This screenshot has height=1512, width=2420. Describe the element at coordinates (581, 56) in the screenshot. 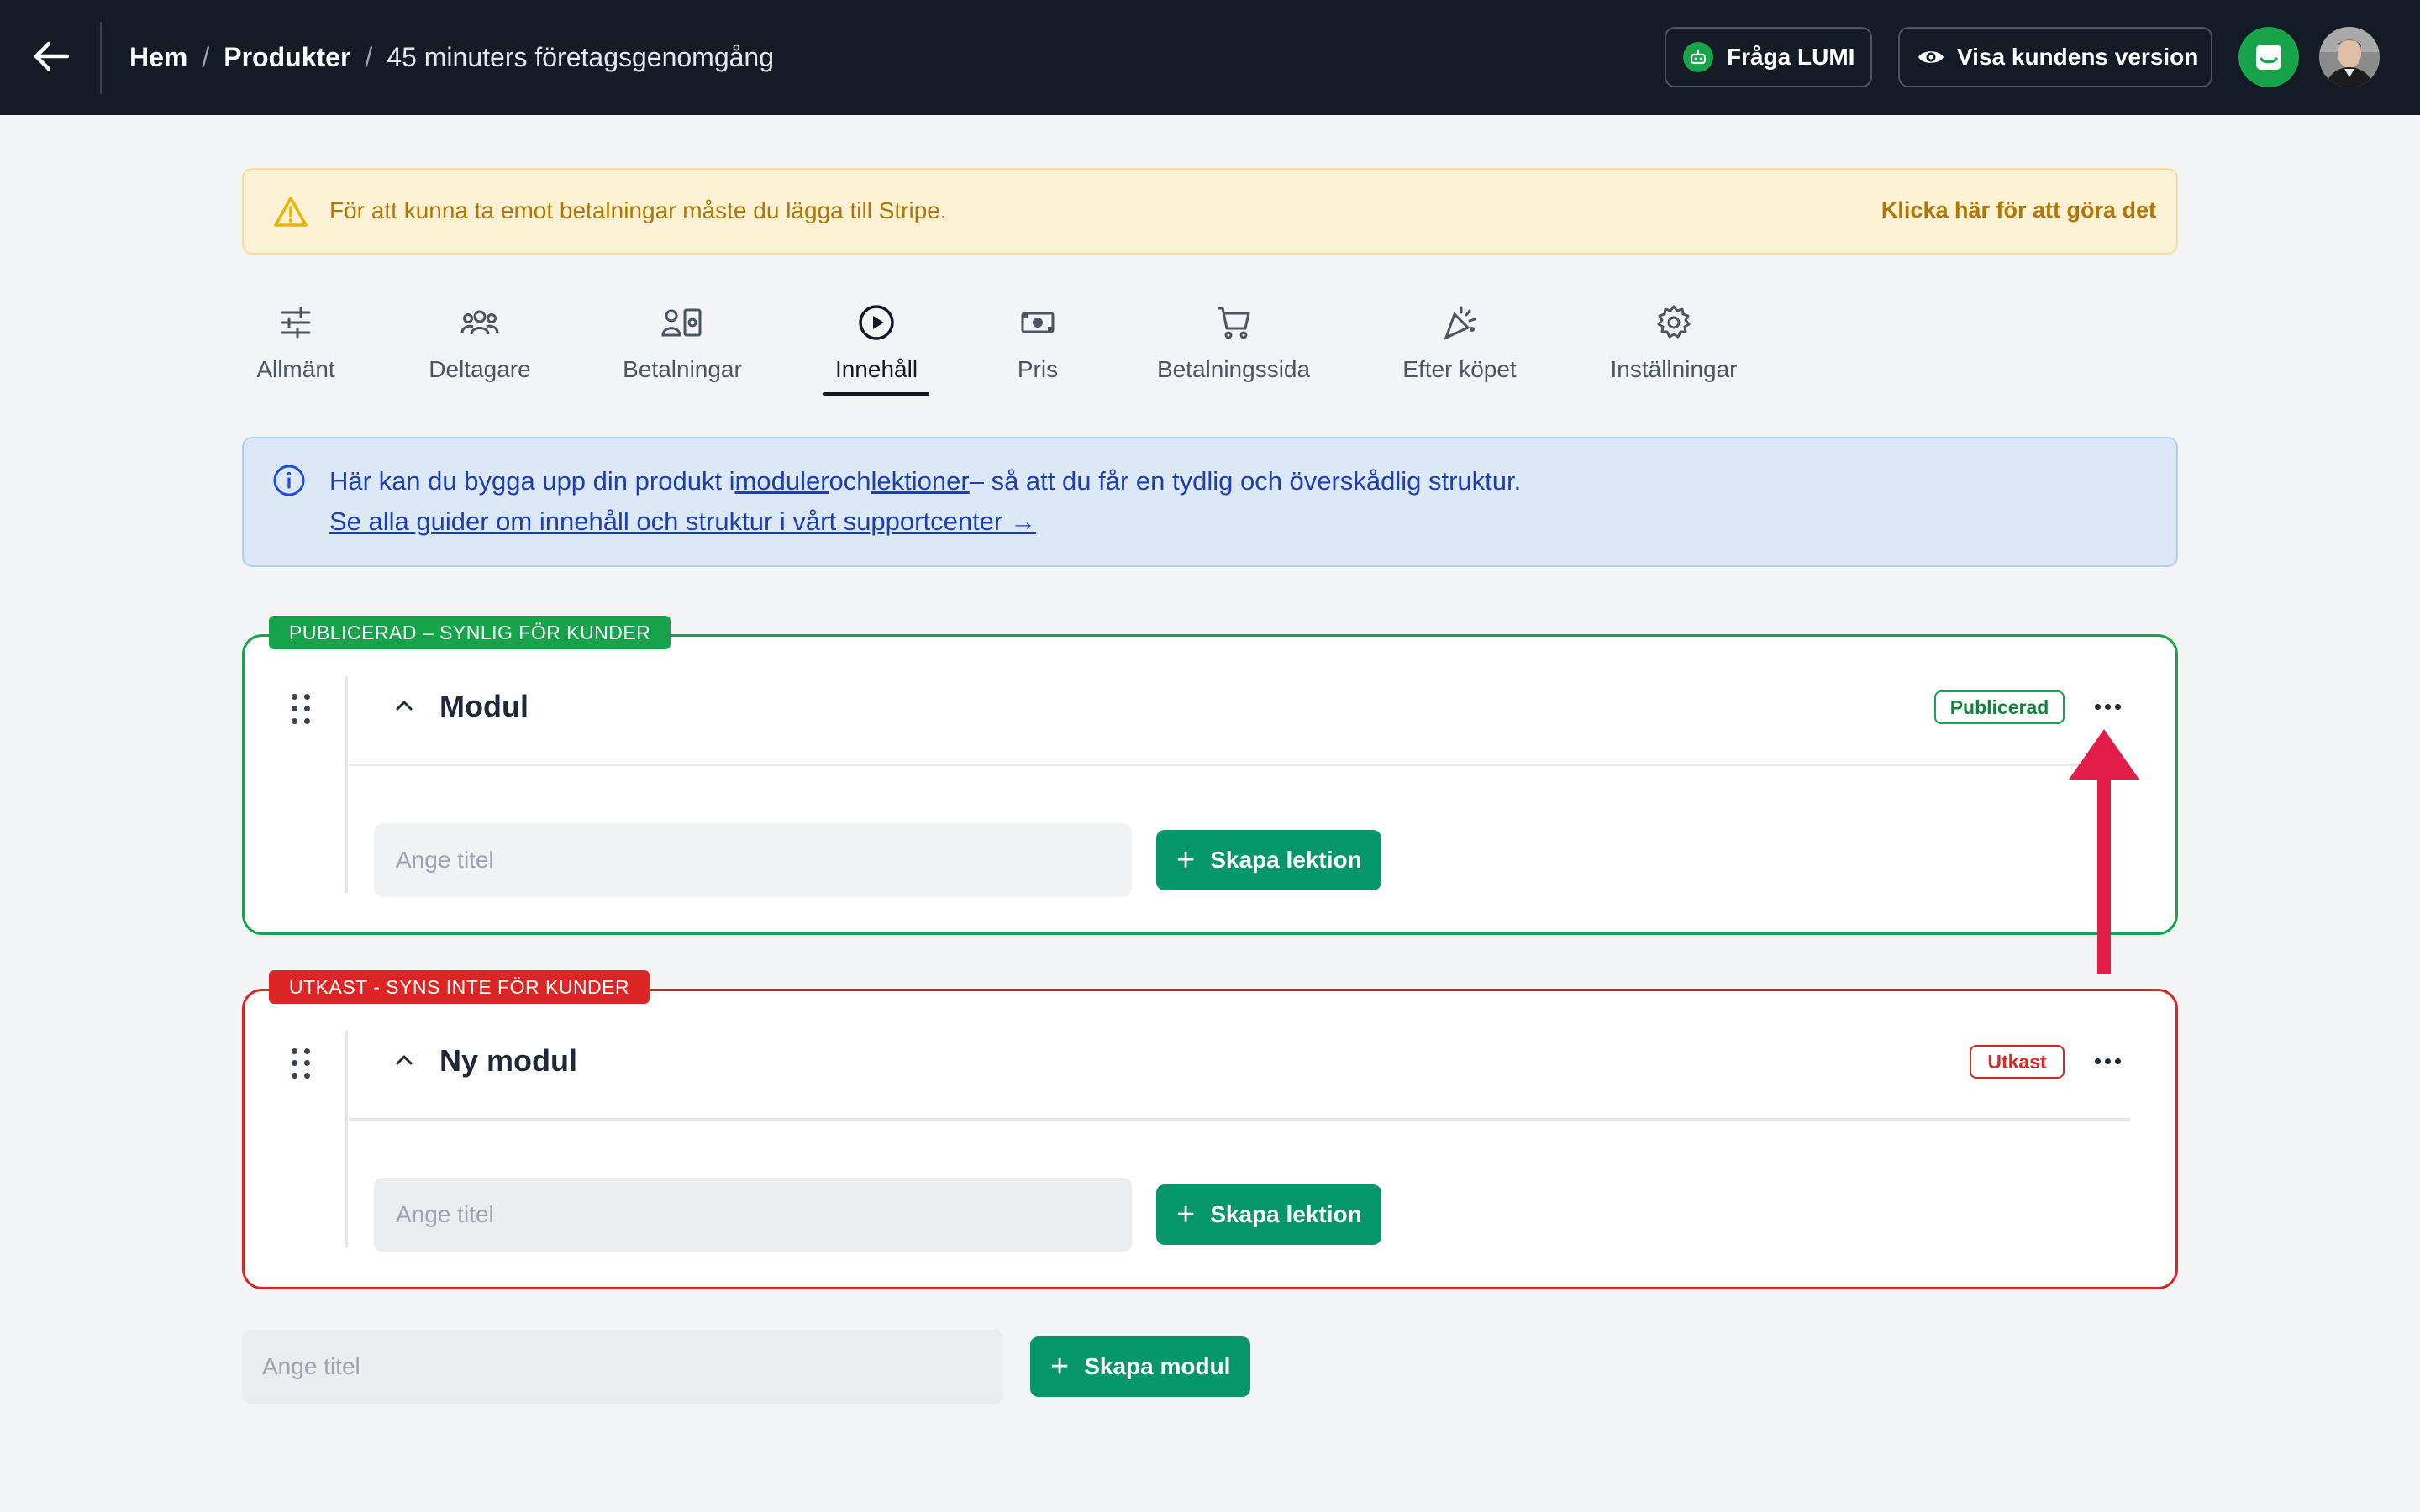

I see `breadcrumb-current: 45 minuters företagsgenomgång` at that location.